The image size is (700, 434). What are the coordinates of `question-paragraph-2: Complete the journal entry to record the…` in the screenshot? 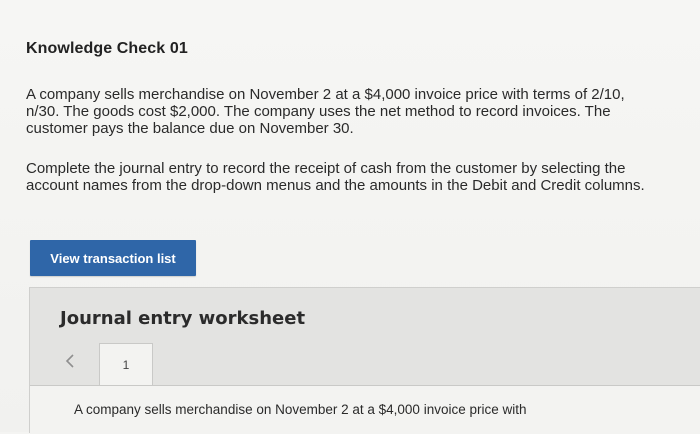 It's located at (335, 177).